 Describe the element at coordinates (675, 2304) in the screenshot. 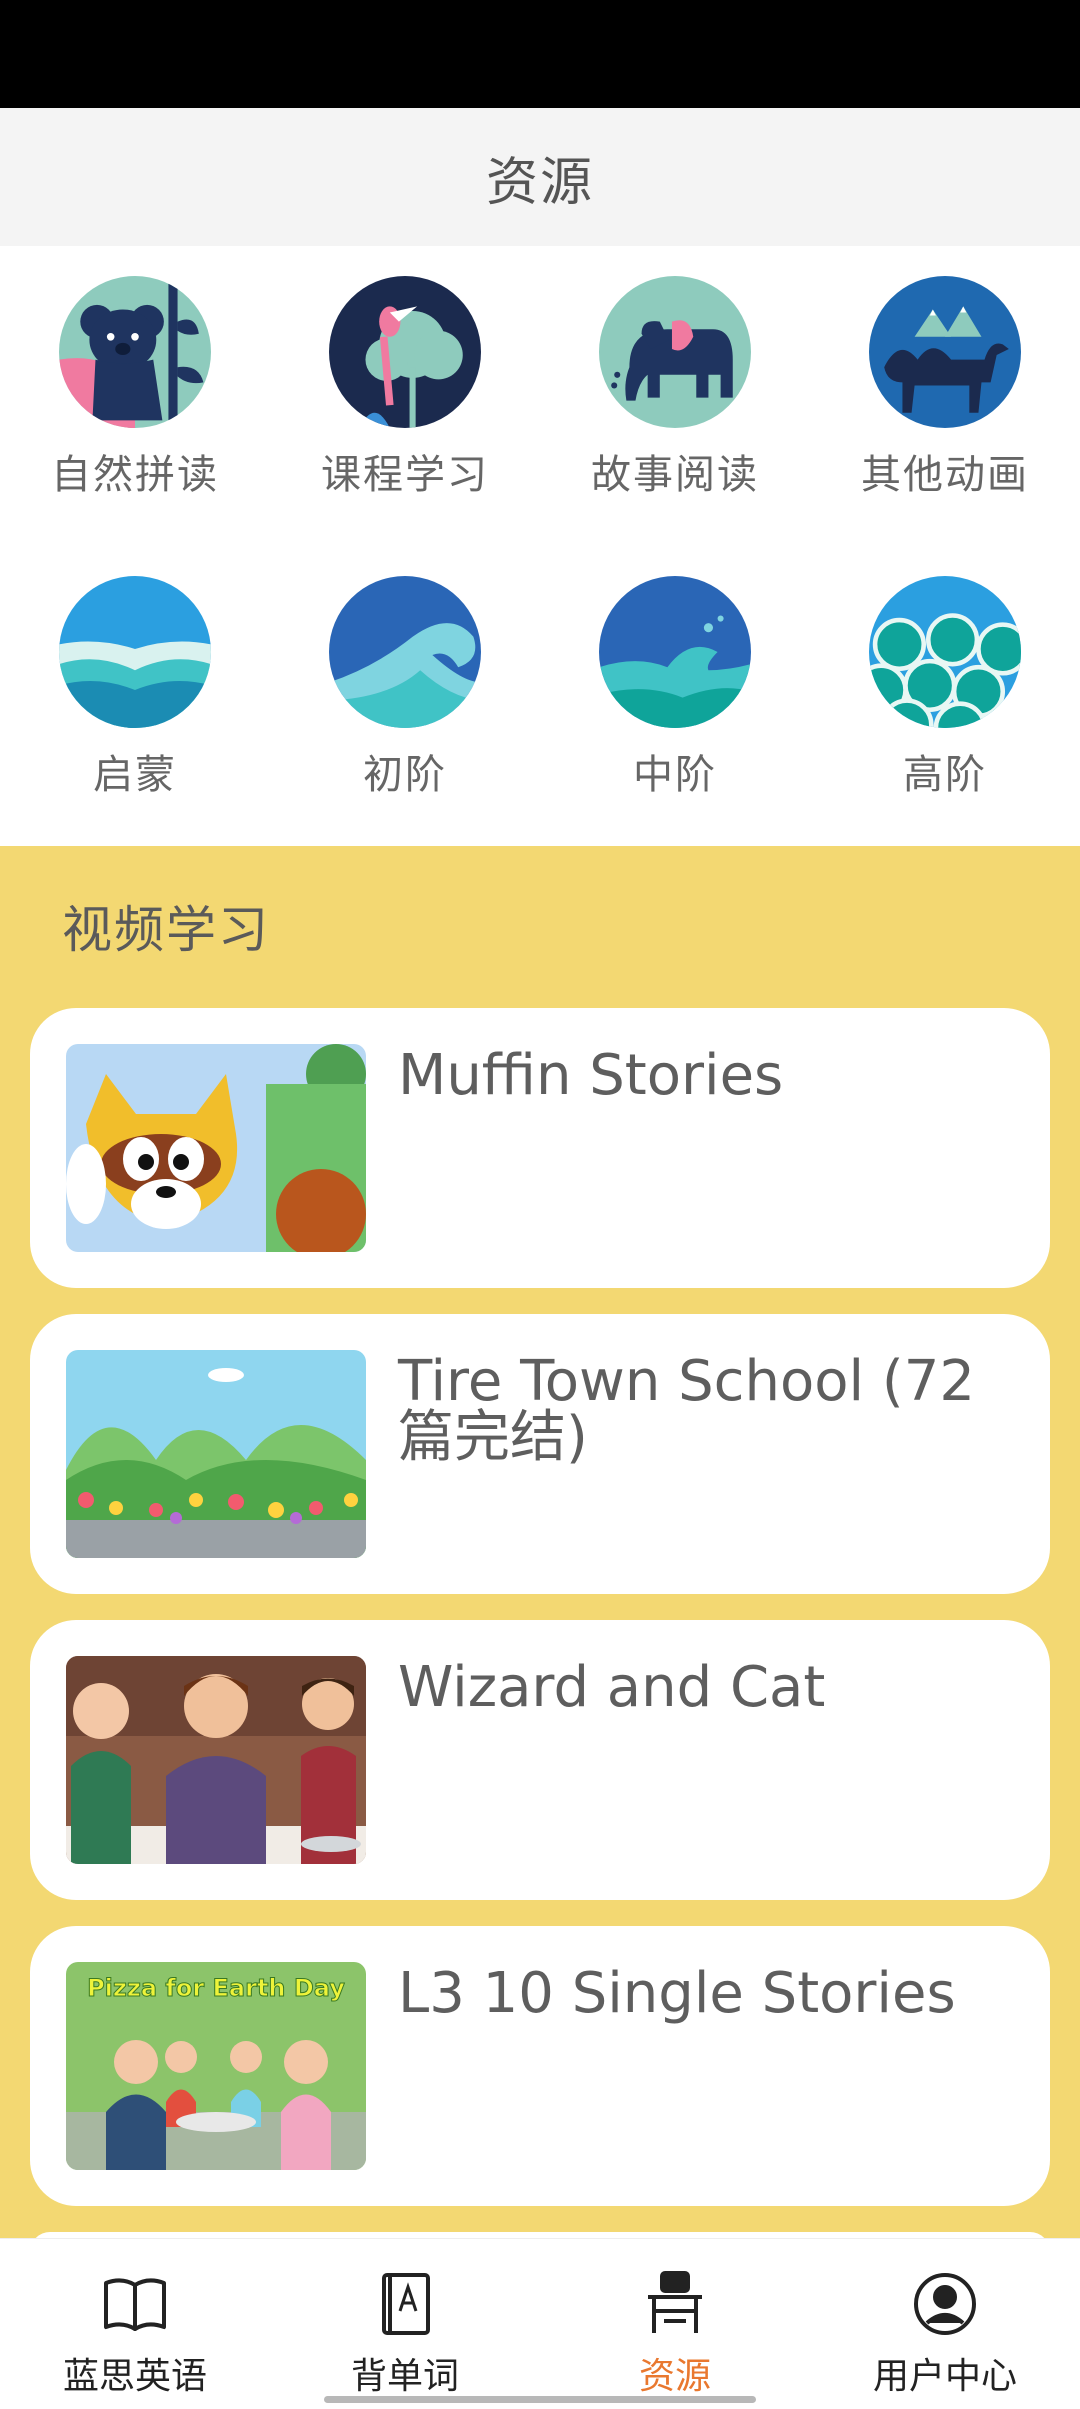

I see `desk-icon` at that location.